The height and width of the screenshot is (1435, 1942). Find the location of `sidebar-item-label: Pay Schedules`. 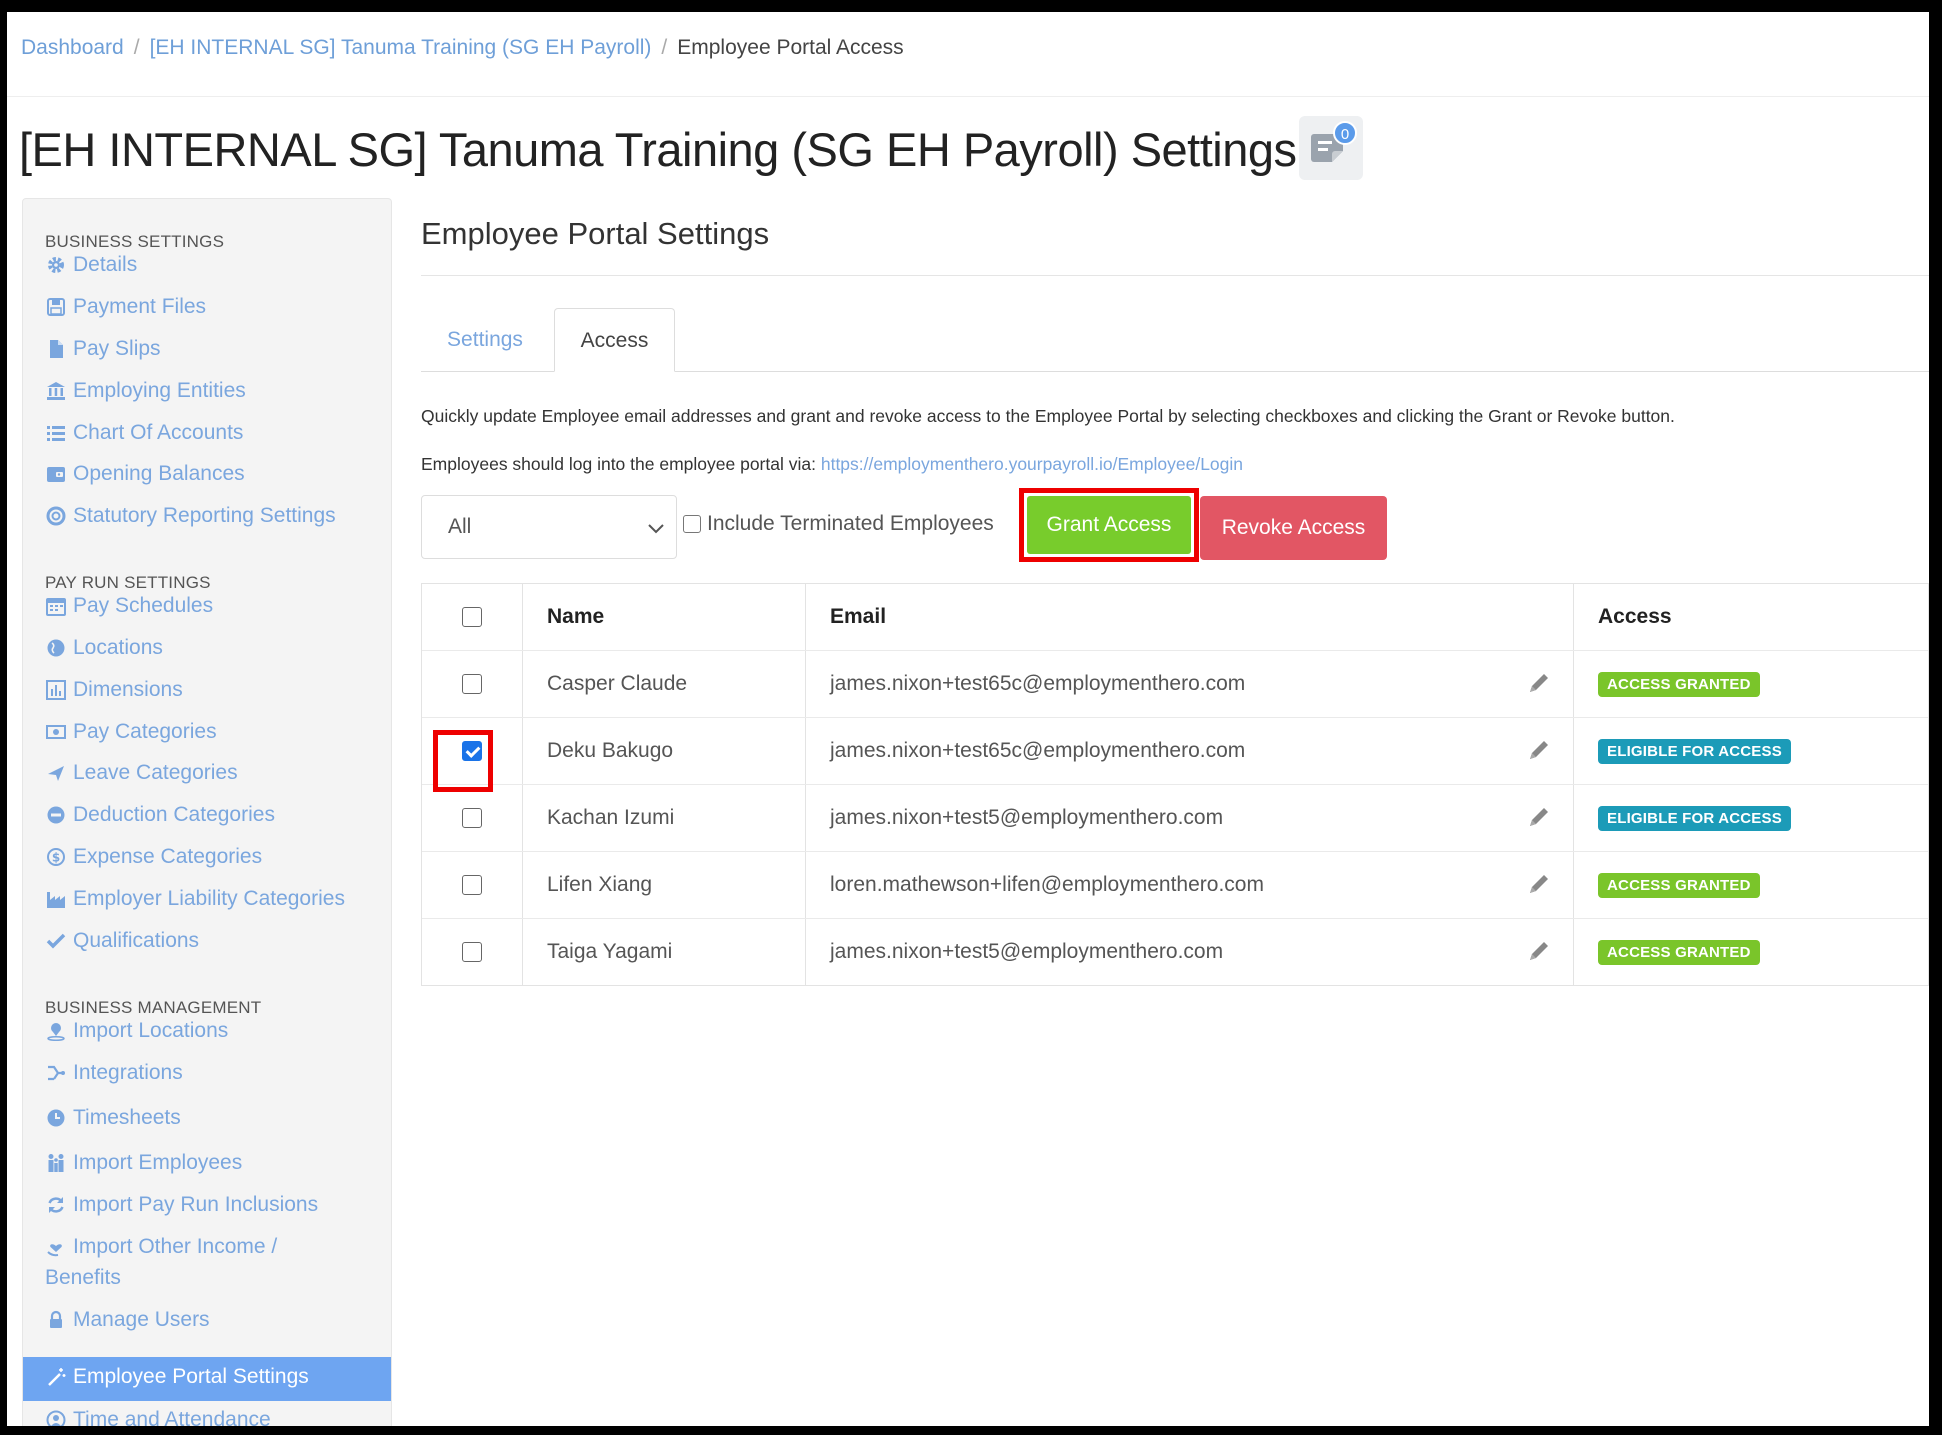

sidebar-item-label: Pay Schedules is located at coordinates (143, 605).